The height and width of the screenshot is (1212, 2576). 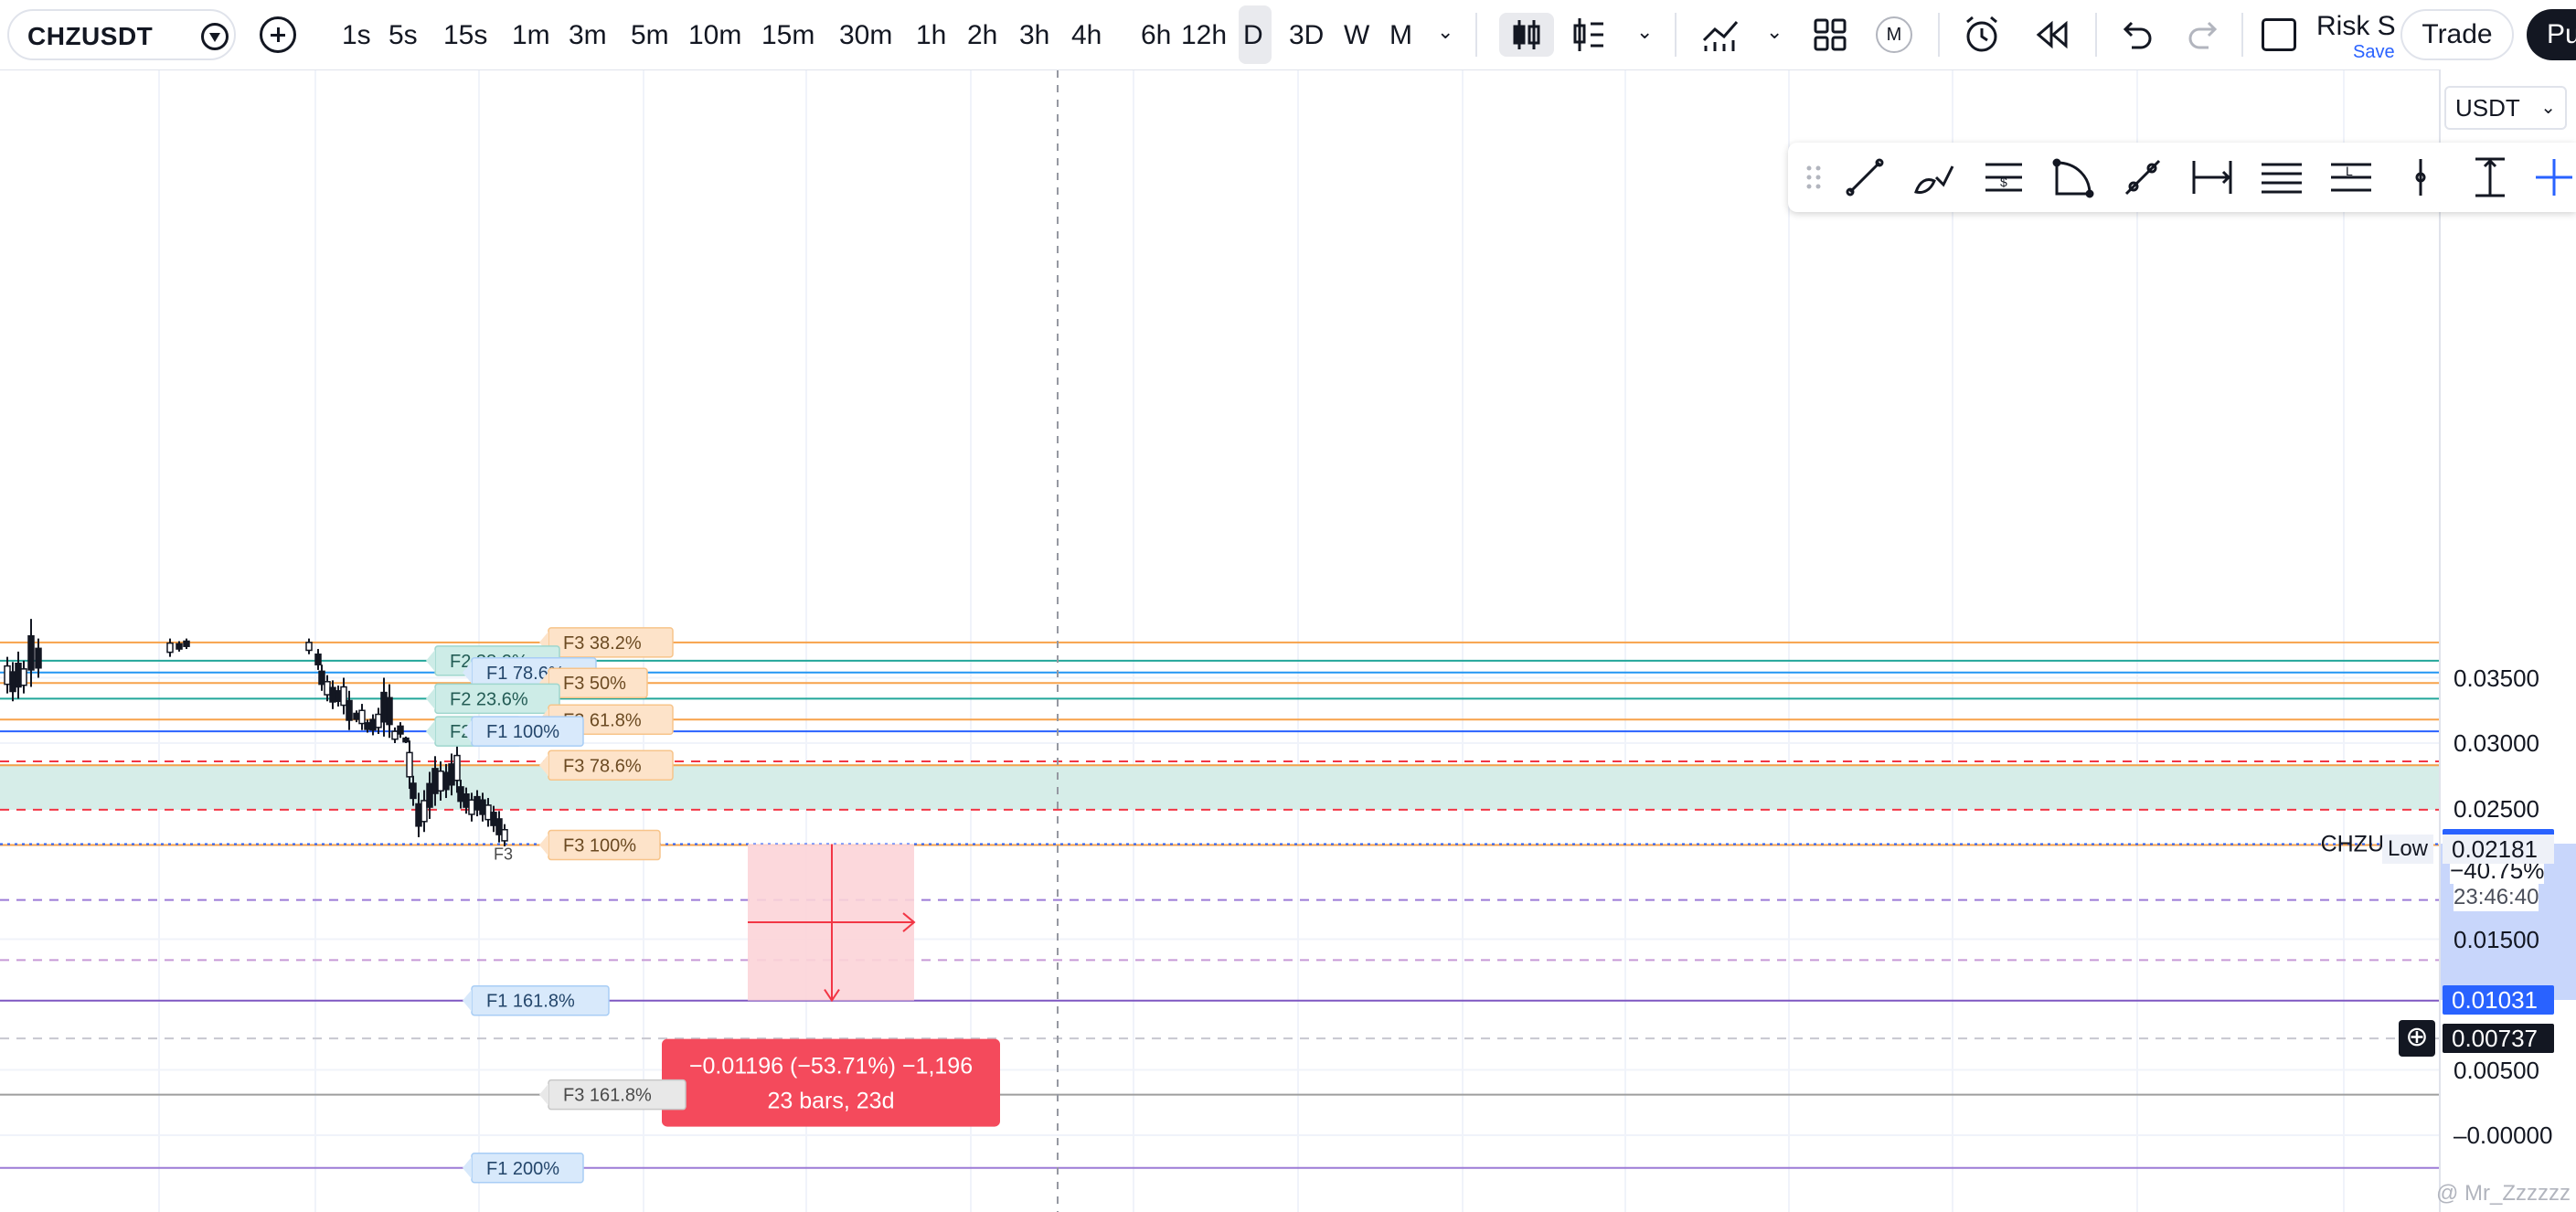 What do you see at coordinates (1830, 35) in the screenshot?
I see `layouts-icon` at bounding box center [1830, 35].